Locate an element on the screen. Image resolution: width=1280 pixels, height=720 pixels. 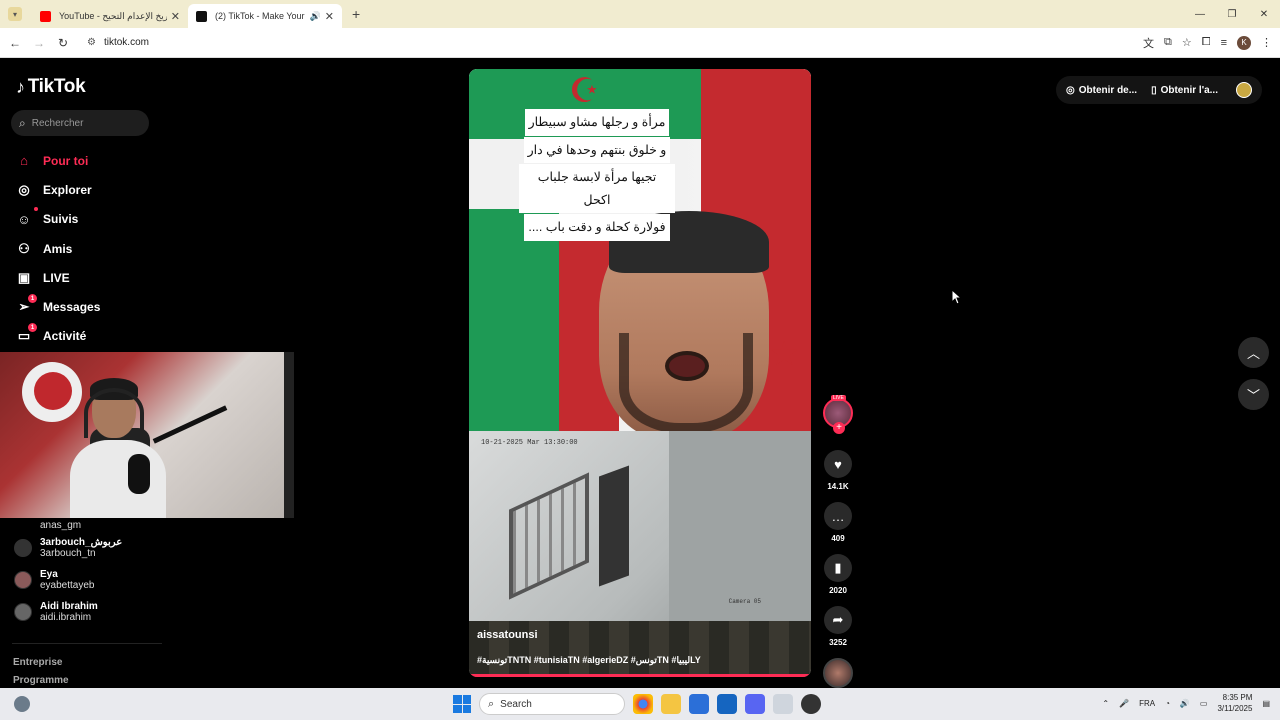
next-video-button: ﹀ is located at coordinates (1253, 394).